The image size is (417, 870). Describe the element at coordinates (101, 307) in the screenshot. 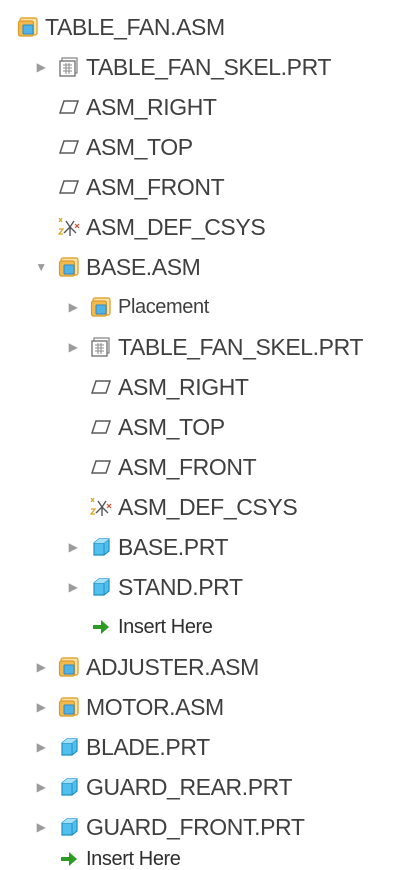

I see `placement-icon` at that location.